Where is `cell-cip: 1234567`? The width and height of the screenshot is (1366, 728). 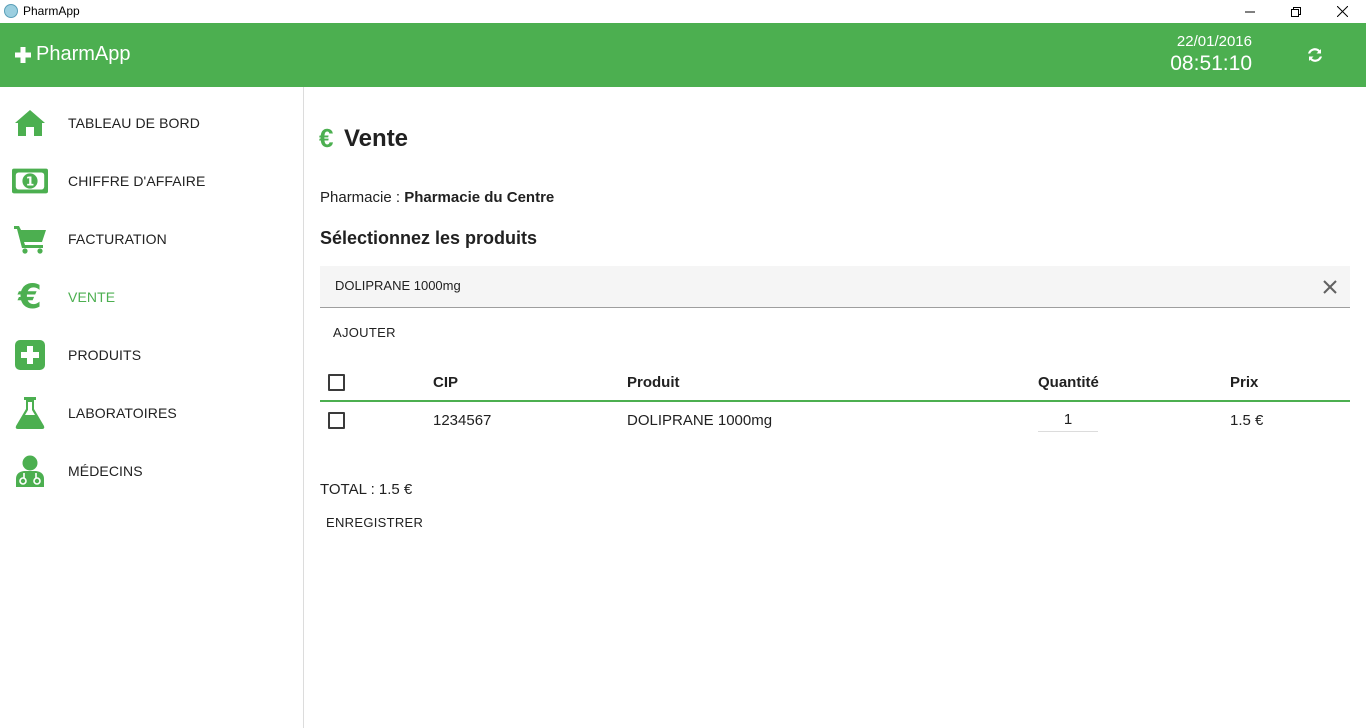
cell-cip: 1234567 is located at coordinates (462, 420).